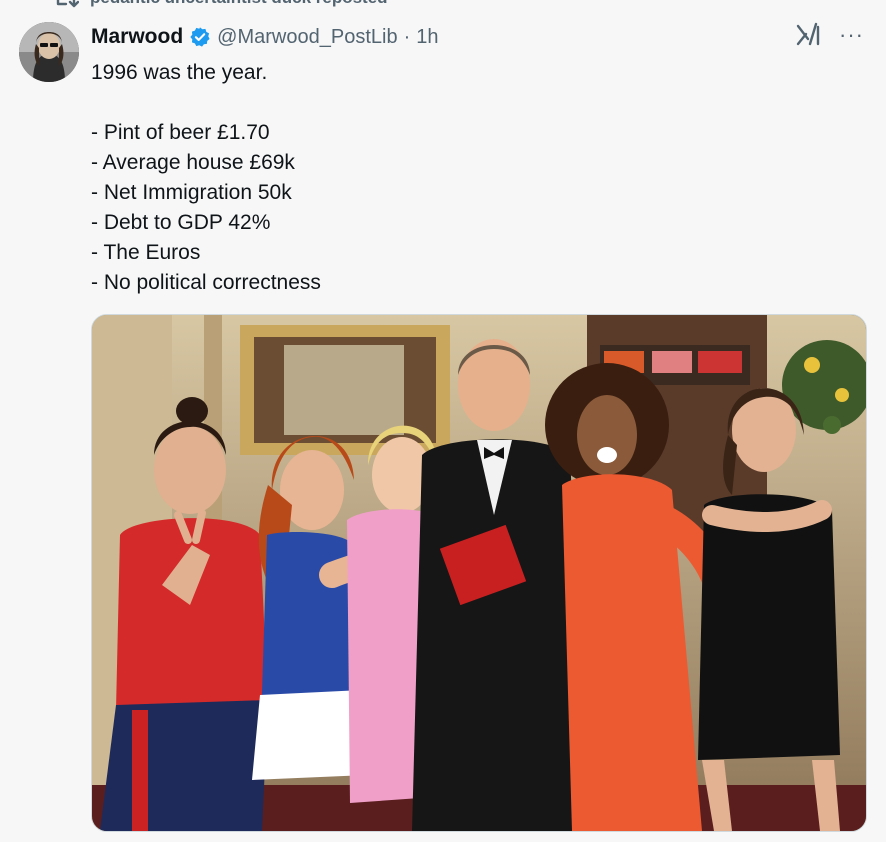 This screenshot has width=886, height=842. I want to click on avatar-image, so click(49, 52).